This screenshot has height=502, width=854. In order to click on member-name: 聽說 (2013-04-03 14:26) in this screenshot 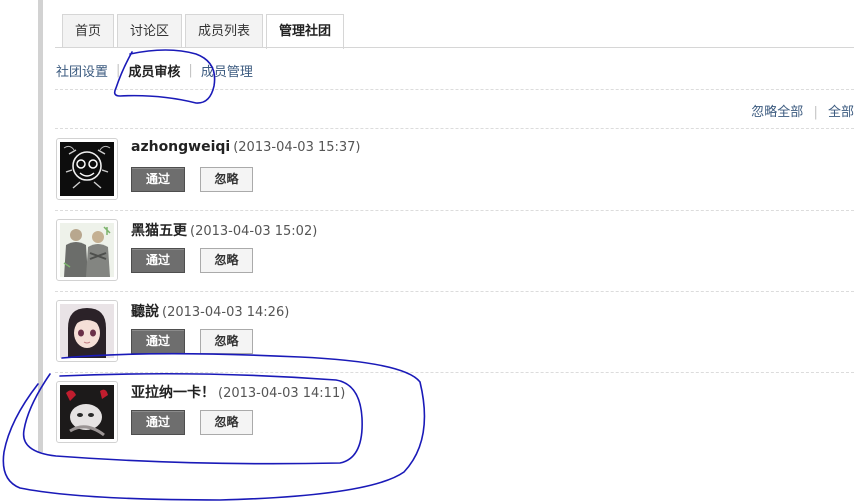, I will do `click(210, 311)`.